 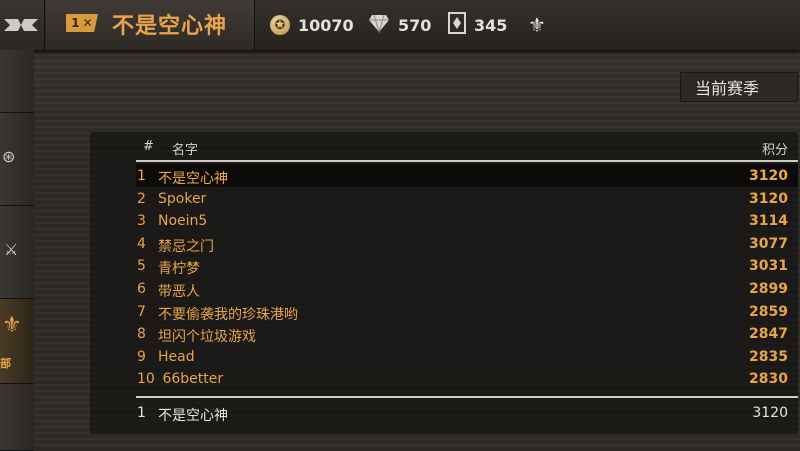 I want to click on row-rank: 1, so click(x=141, y=176).